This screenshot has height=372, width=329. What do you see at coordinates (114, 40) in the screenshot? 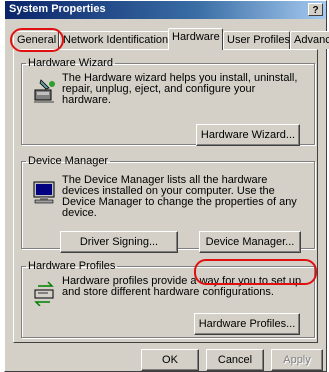
I see `tab-network-identification: Network Identification` at bounding box center [114, 40].